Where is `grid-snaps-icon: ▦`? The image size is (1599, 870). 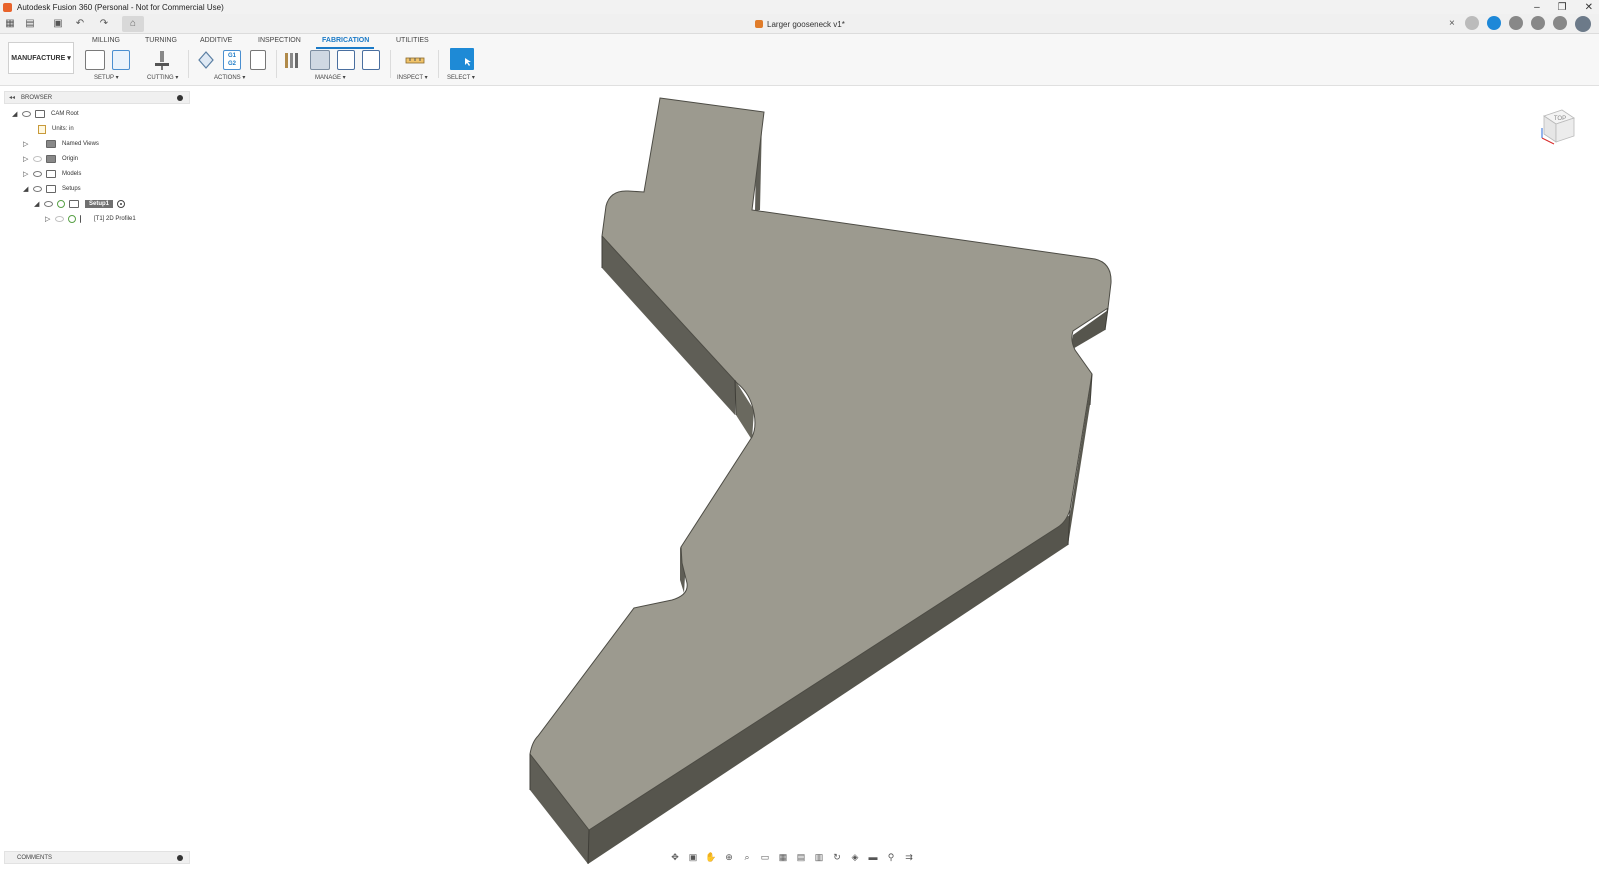 grid-snaps-icon: ▦ is located at coordinates (783, 857).